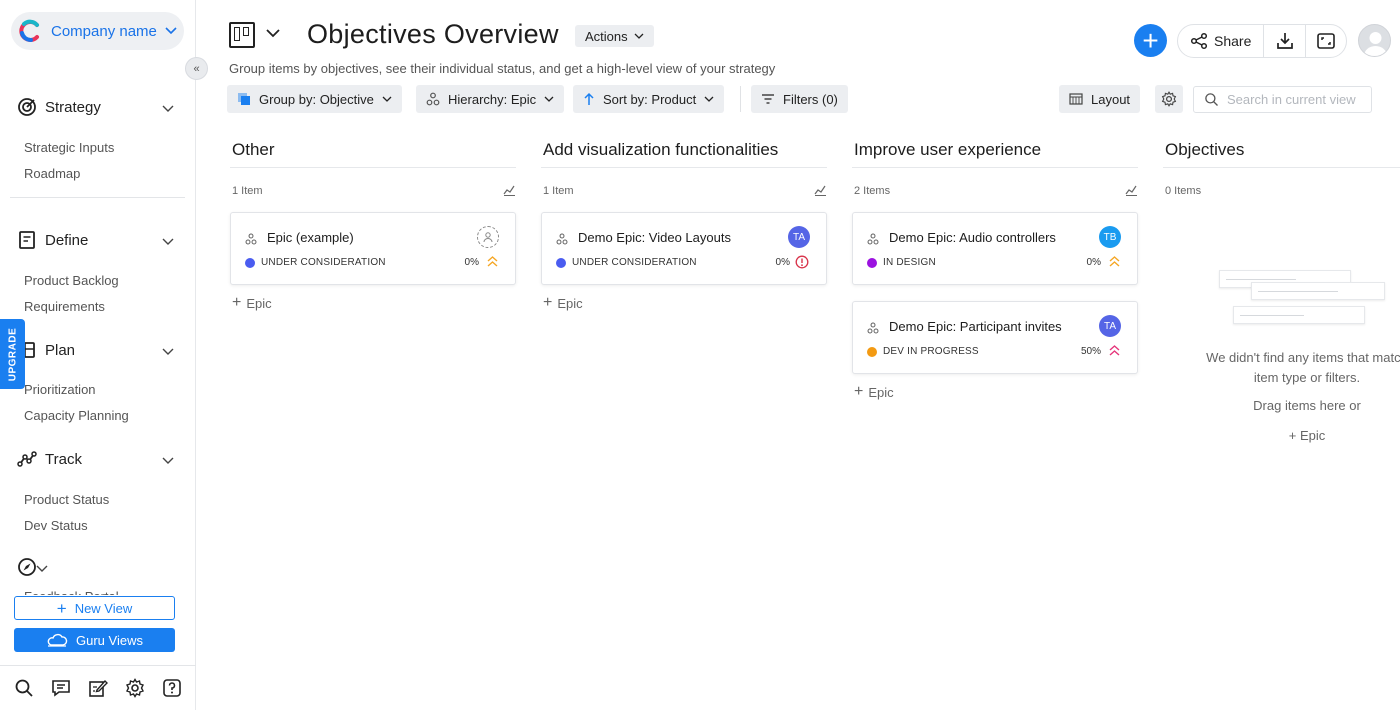  What do you see at coordinates (98, 688) in the screenshot?
I see `edit-note-icon` at bounding box center [98, 688].